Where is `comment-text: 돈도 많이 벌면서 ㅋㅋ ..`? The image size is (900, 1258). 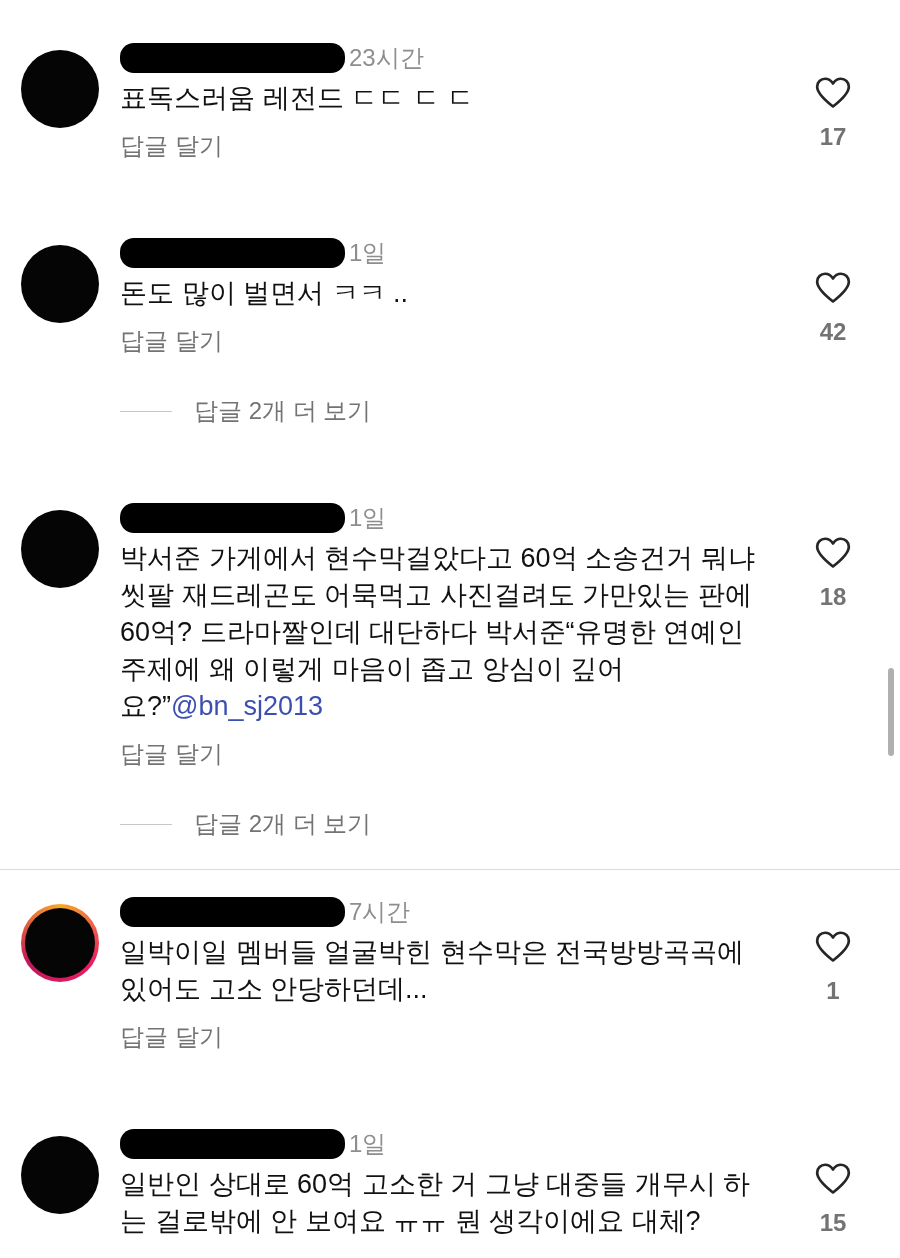 comment-text: 돈도 많이 벌면서 ㅋㅋ .. is located at coordinates (264, 293).